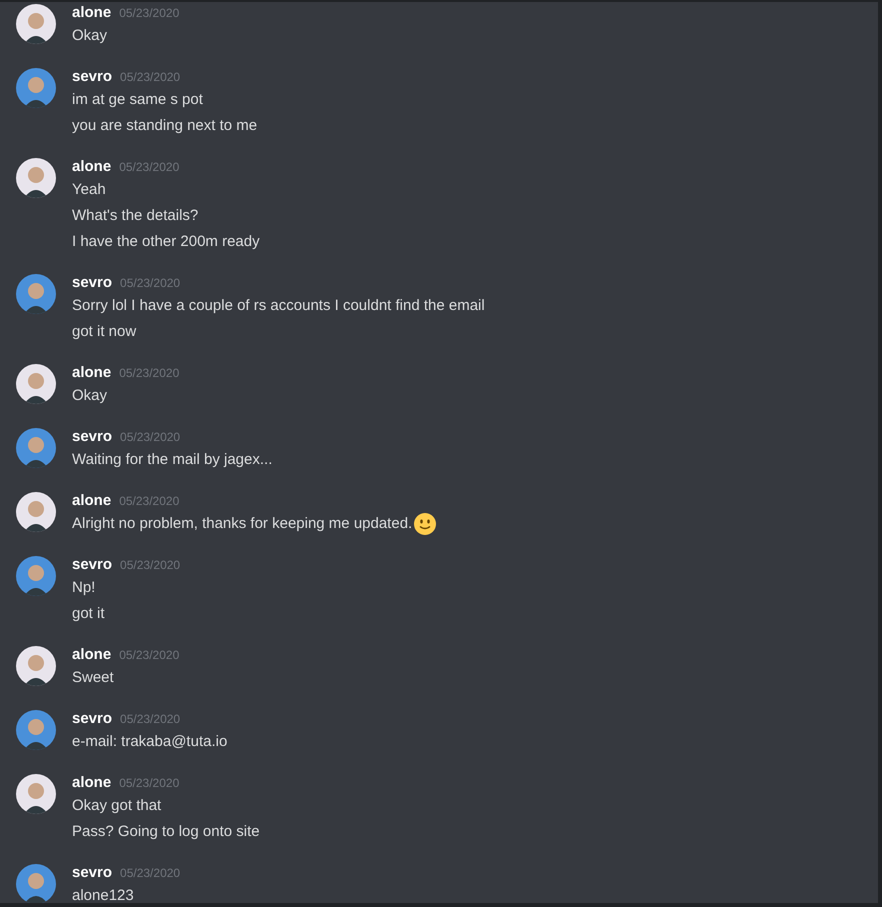  Describe the element at coordinates (88, 614) in the screenshot. I see `message-text: got it` at that location.